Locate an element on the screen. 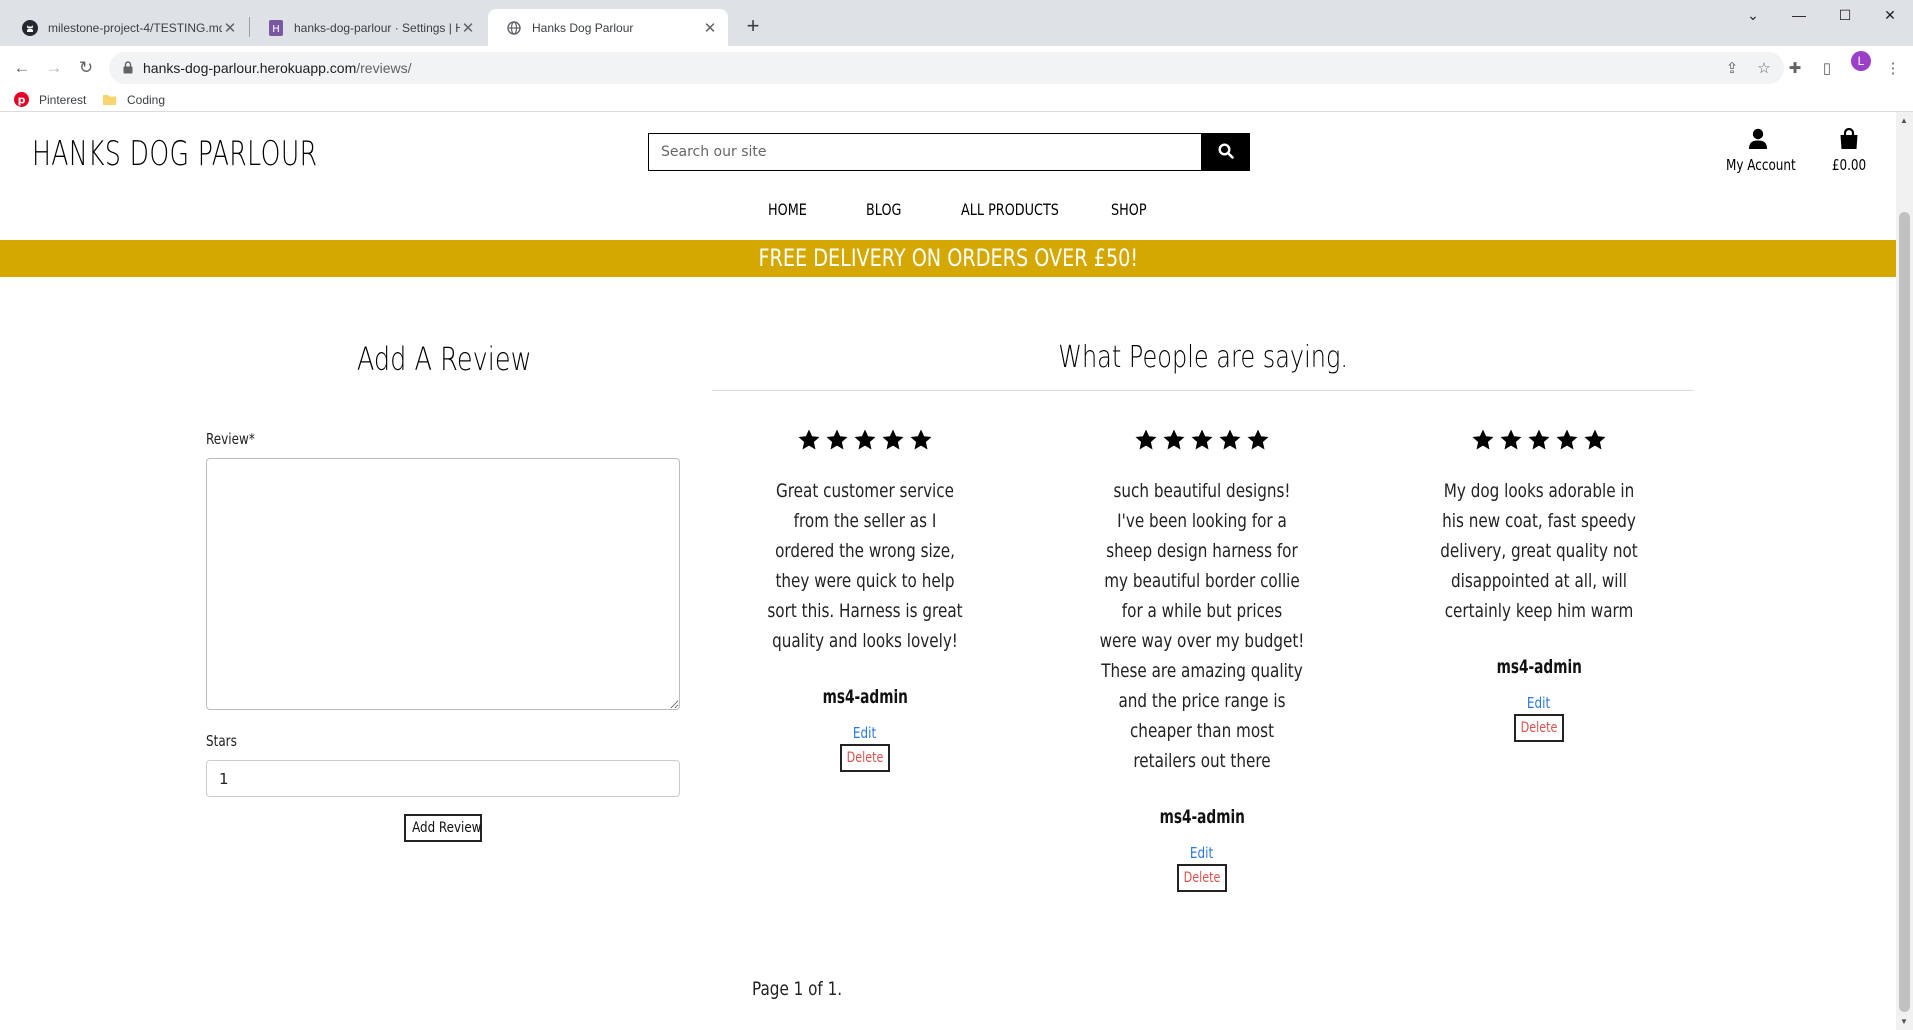 Image resolution: width=1913 pixels, height=1030 pixels. minimize-button: — is located at coordinates (1799, 15).